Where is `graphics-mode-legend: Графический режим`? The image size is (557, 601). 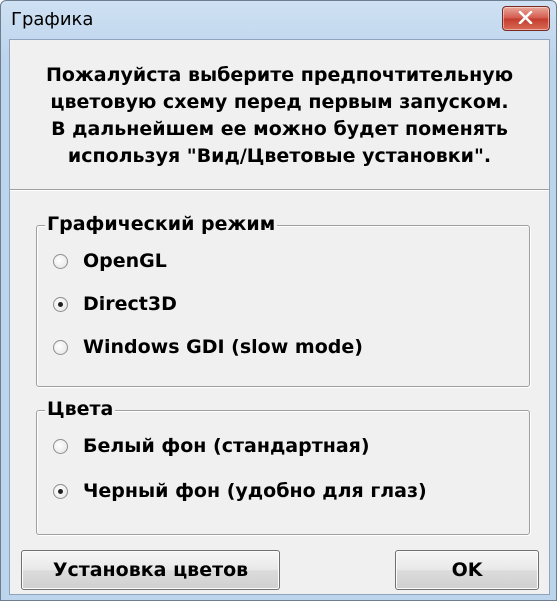
graphics-mode-legend: Графический режим is located at coordinates (161, 224).